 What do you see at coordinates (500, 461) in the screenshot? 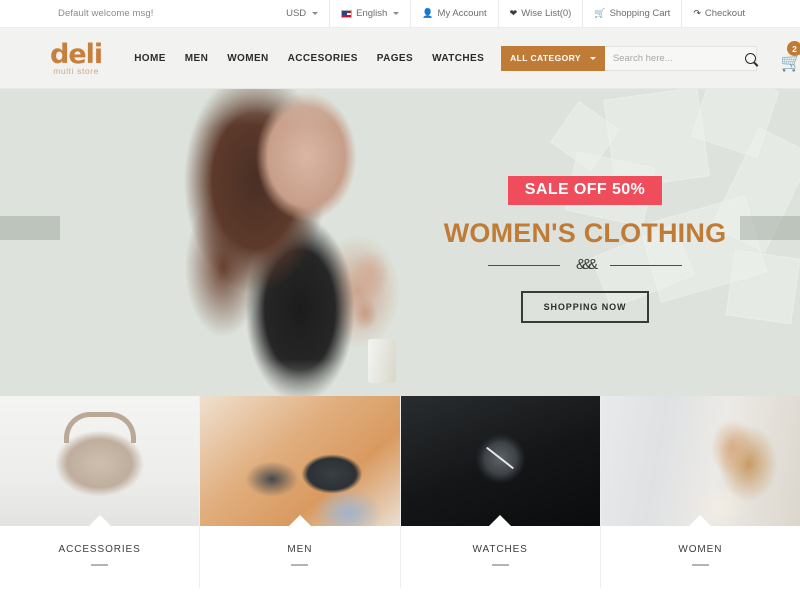
I see `category-image-watches` at bounding box center [500, 461].